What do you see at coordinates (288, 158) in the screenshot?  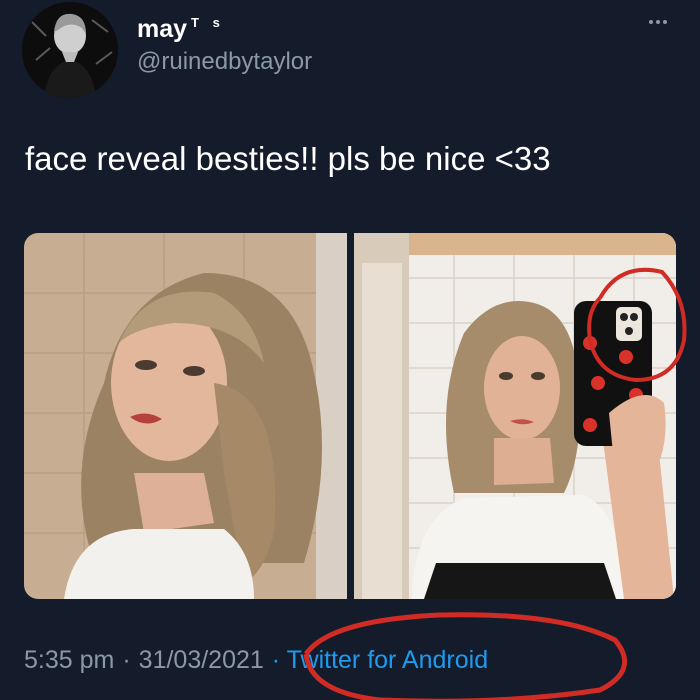 I see `tweet-text: face reveal besties!! pls be nice <33` at bounding box center [288, 158].